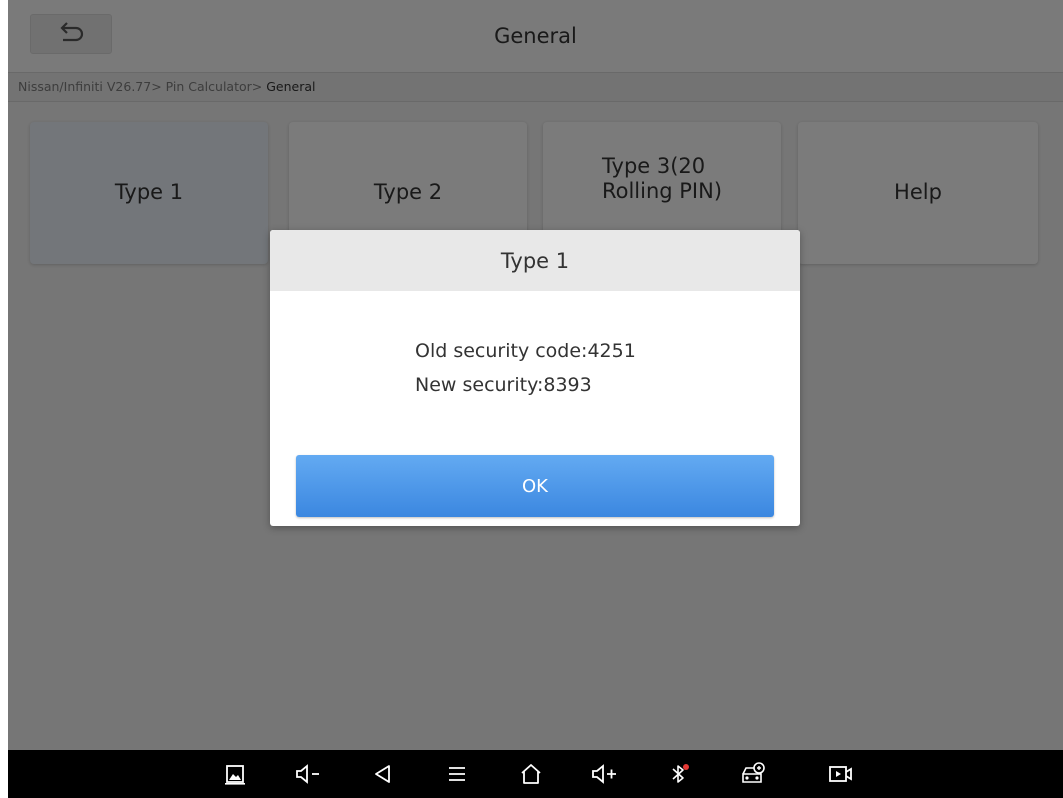 The height and width of the screenshot is (798, 1063). Describe the element at coordinates (535, 486) in the screenshot. I see `ok-button: OK` at that location.